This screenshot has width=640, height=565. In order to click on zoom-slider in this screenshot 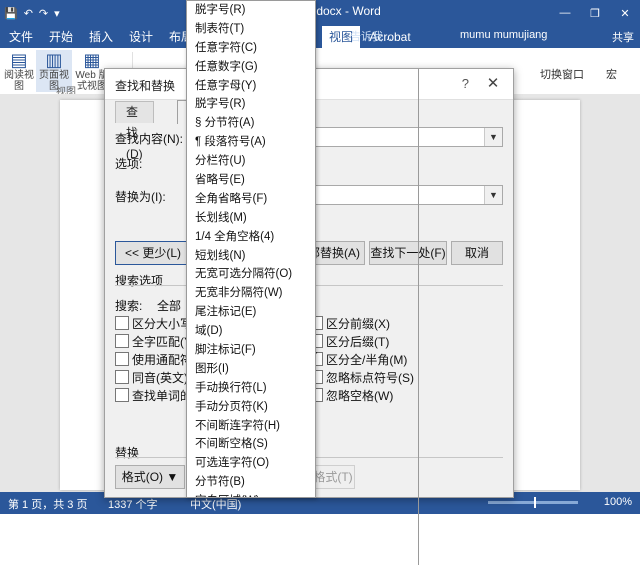, I will do `click(533, 502)`.